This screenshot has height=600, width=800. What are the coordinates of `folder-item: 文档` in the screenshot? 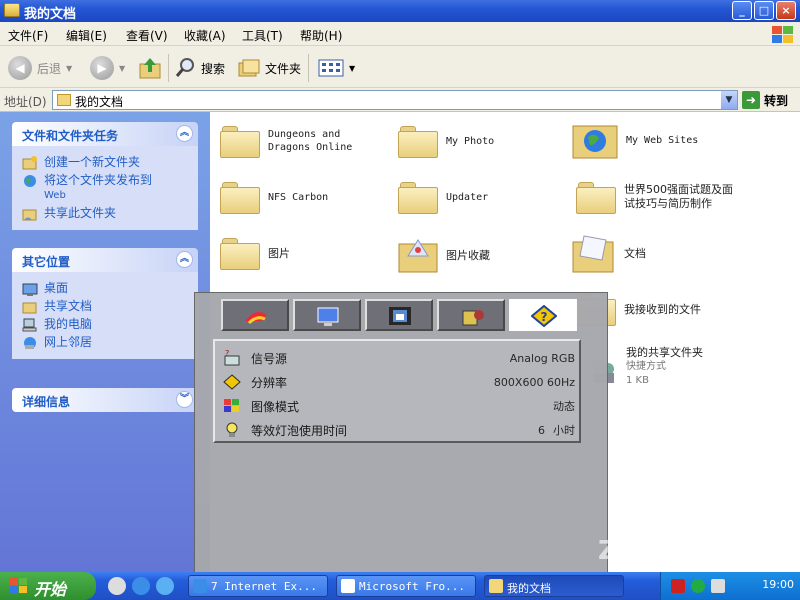 It's located at (609, 253).